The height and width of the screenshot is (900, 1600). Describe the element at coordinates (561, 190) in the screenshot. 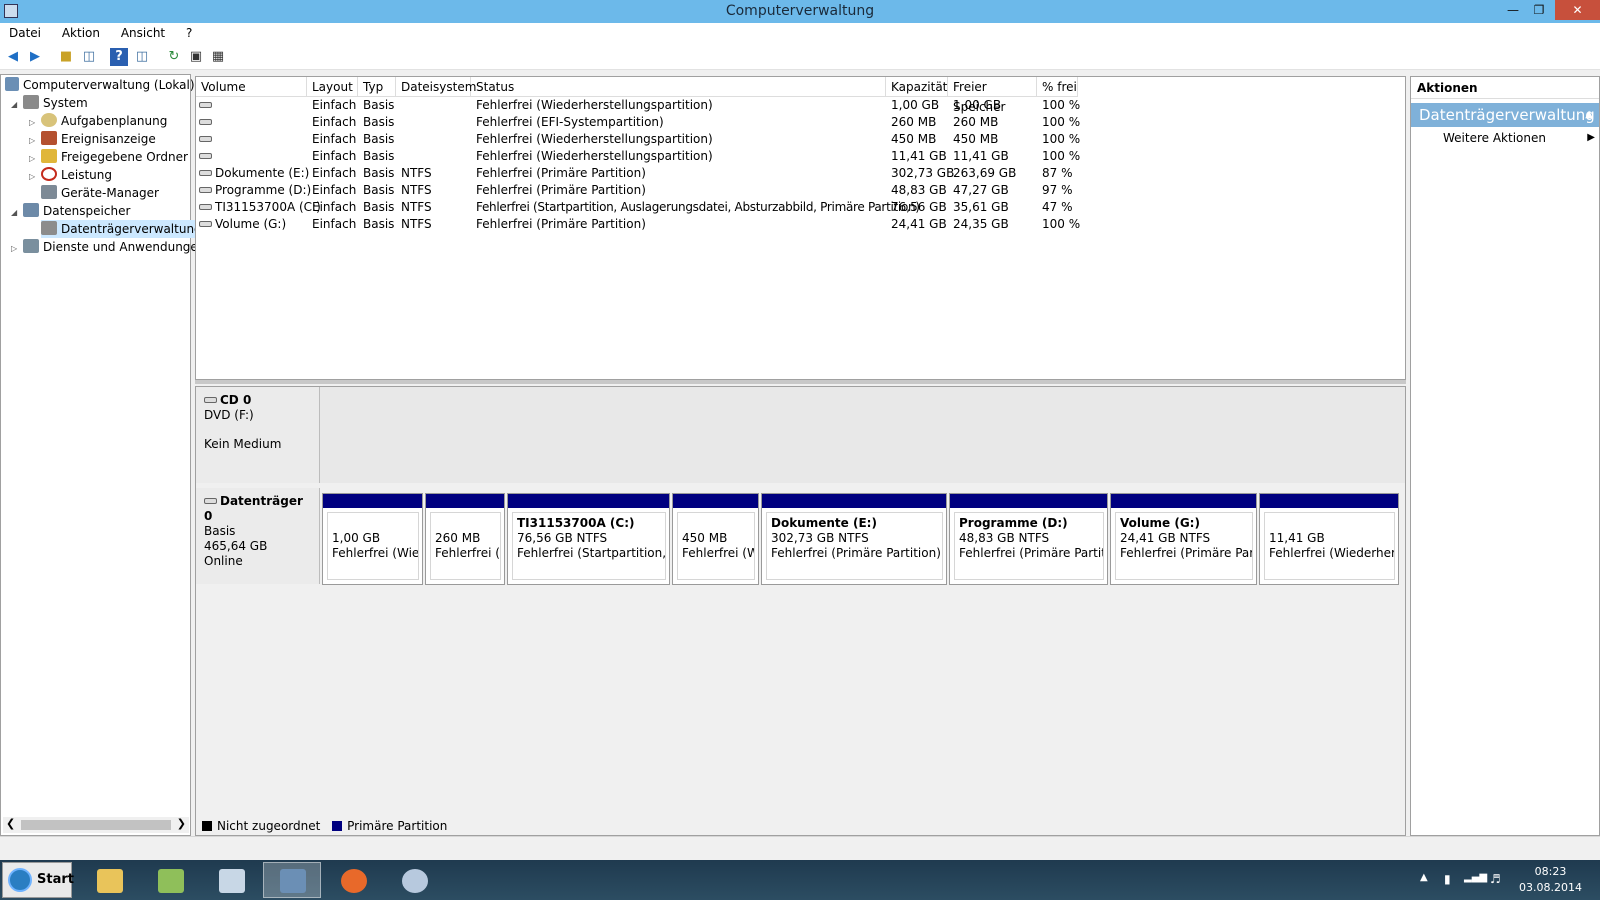

I see `volume-status: Fehlerfrei (Primäre Partition)` at that location.